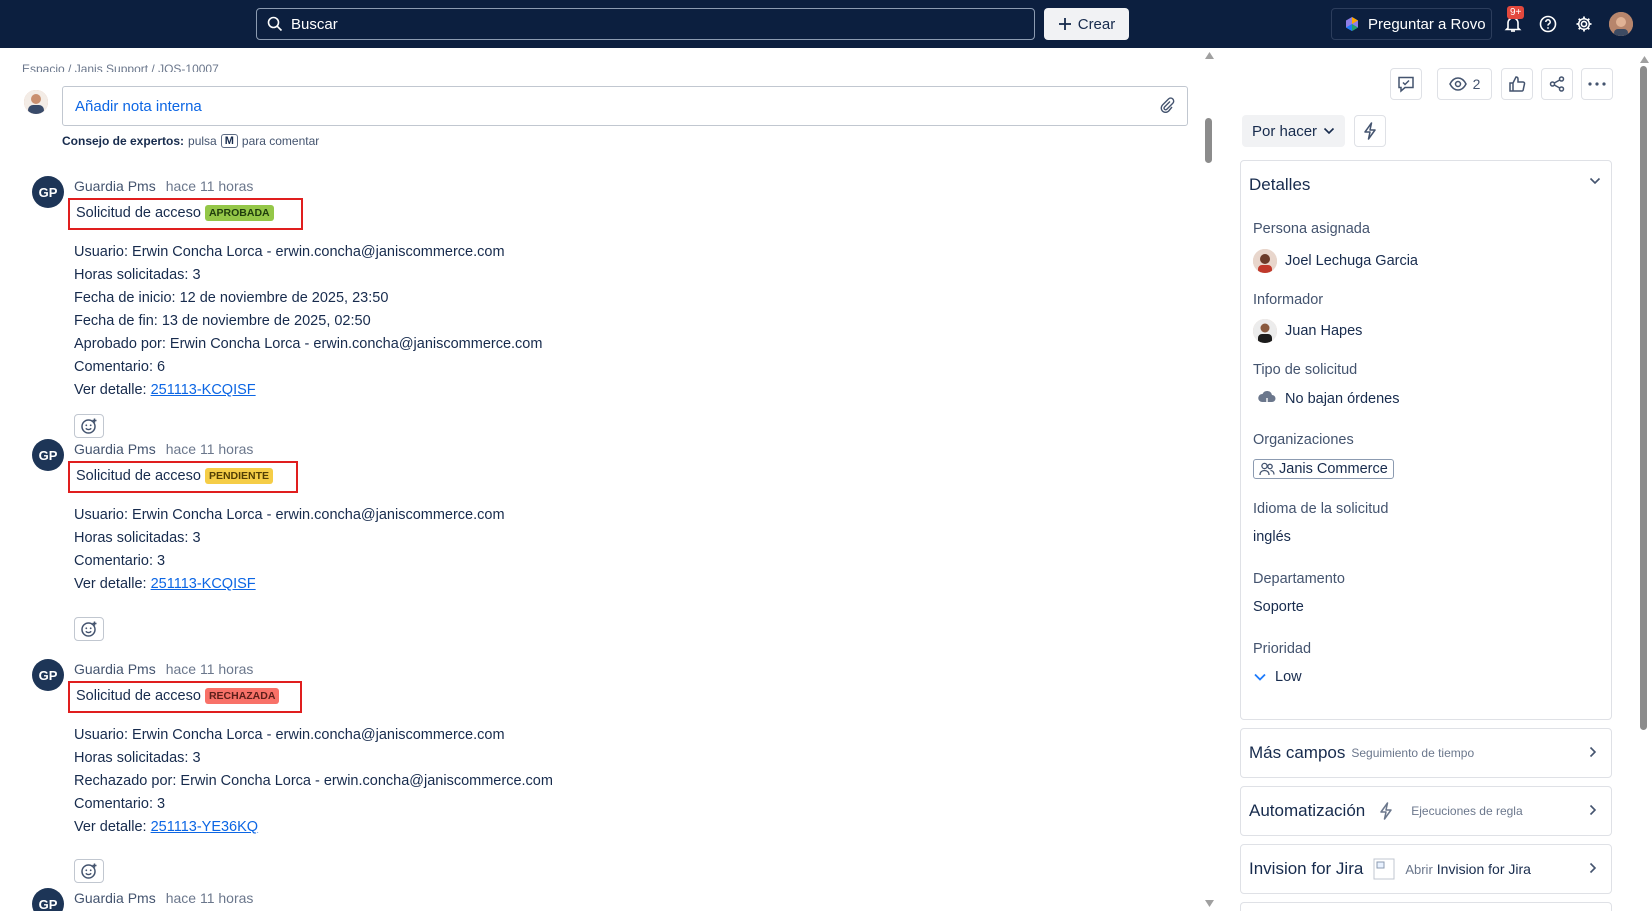  I want to click on user-avatar, so click(1621, 24).